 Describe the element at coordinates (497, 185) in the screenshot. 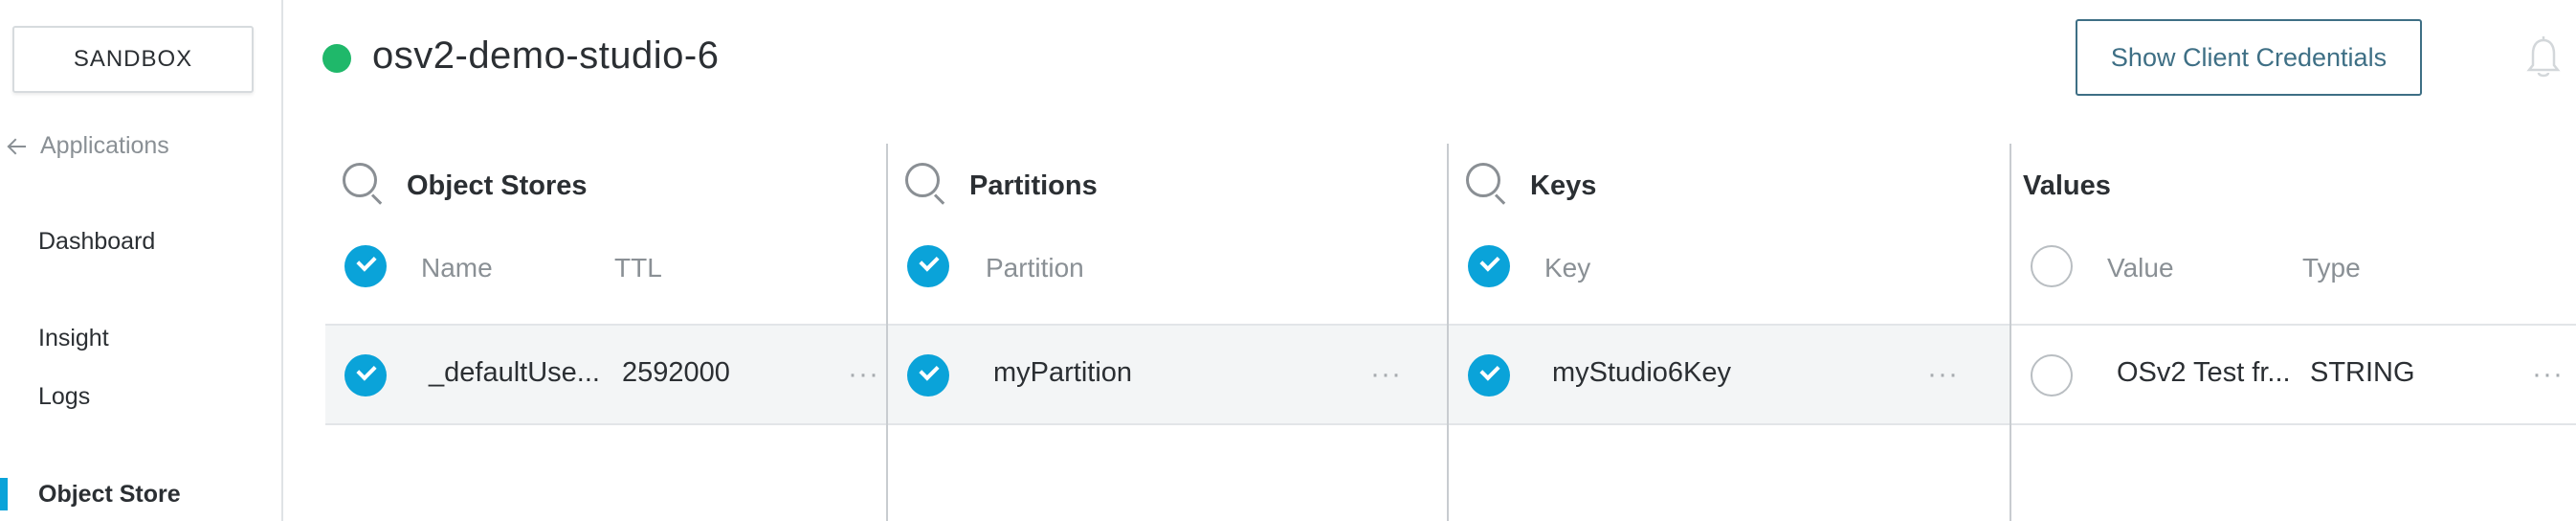

I see `column-title: Object Stores` at that location.